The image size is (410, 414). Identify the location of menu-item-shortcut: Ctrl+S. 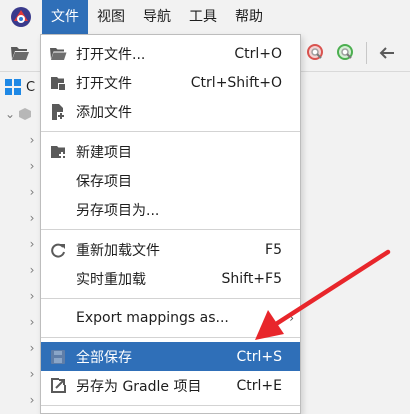
(259, 356).